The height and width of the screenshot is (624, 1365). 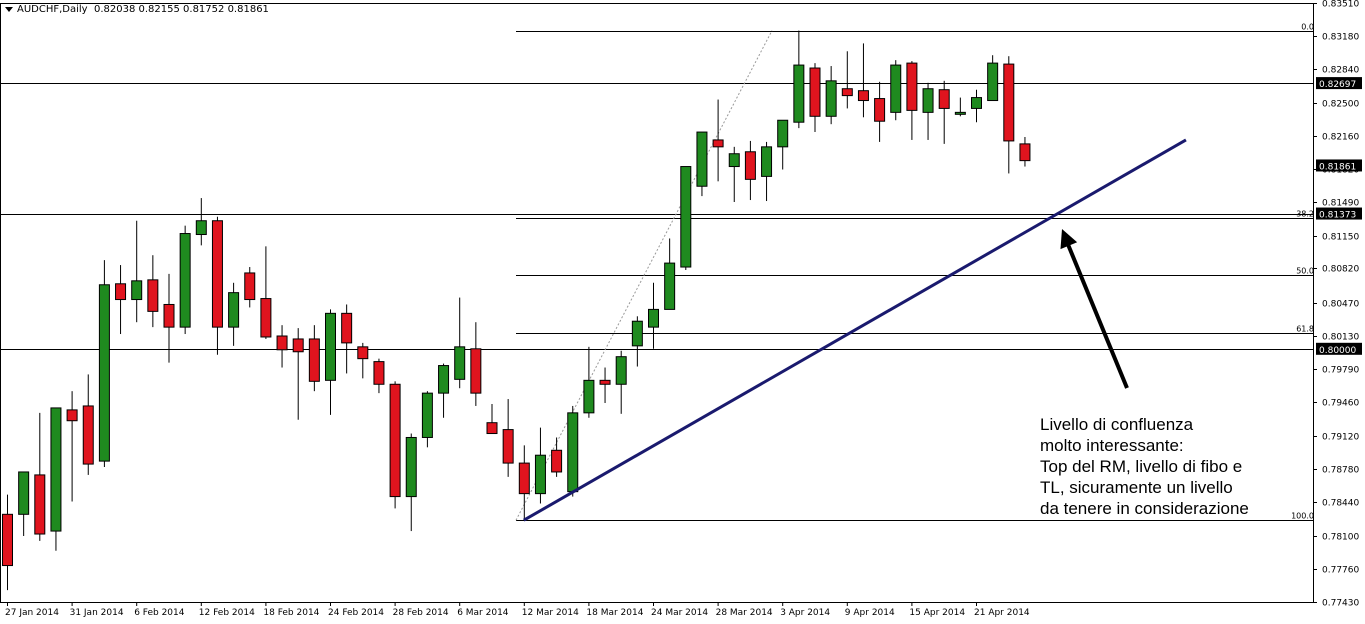 I want to click on y-tick-label: 0.79460, so click(x=1340, y=404).